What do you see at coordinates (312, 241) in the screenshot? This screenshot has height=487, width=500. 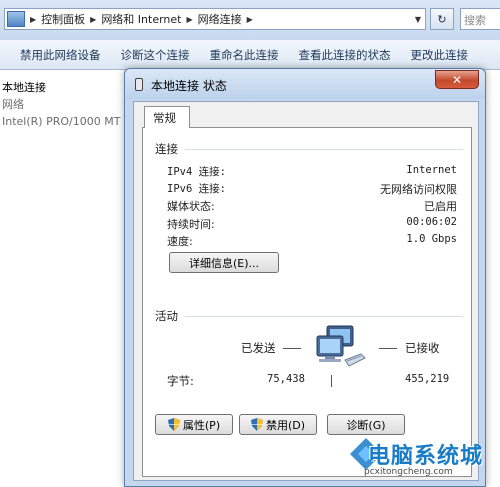 I see `speed-row: 速度: 1.0 Gbps` at bounding box center [312, 241].